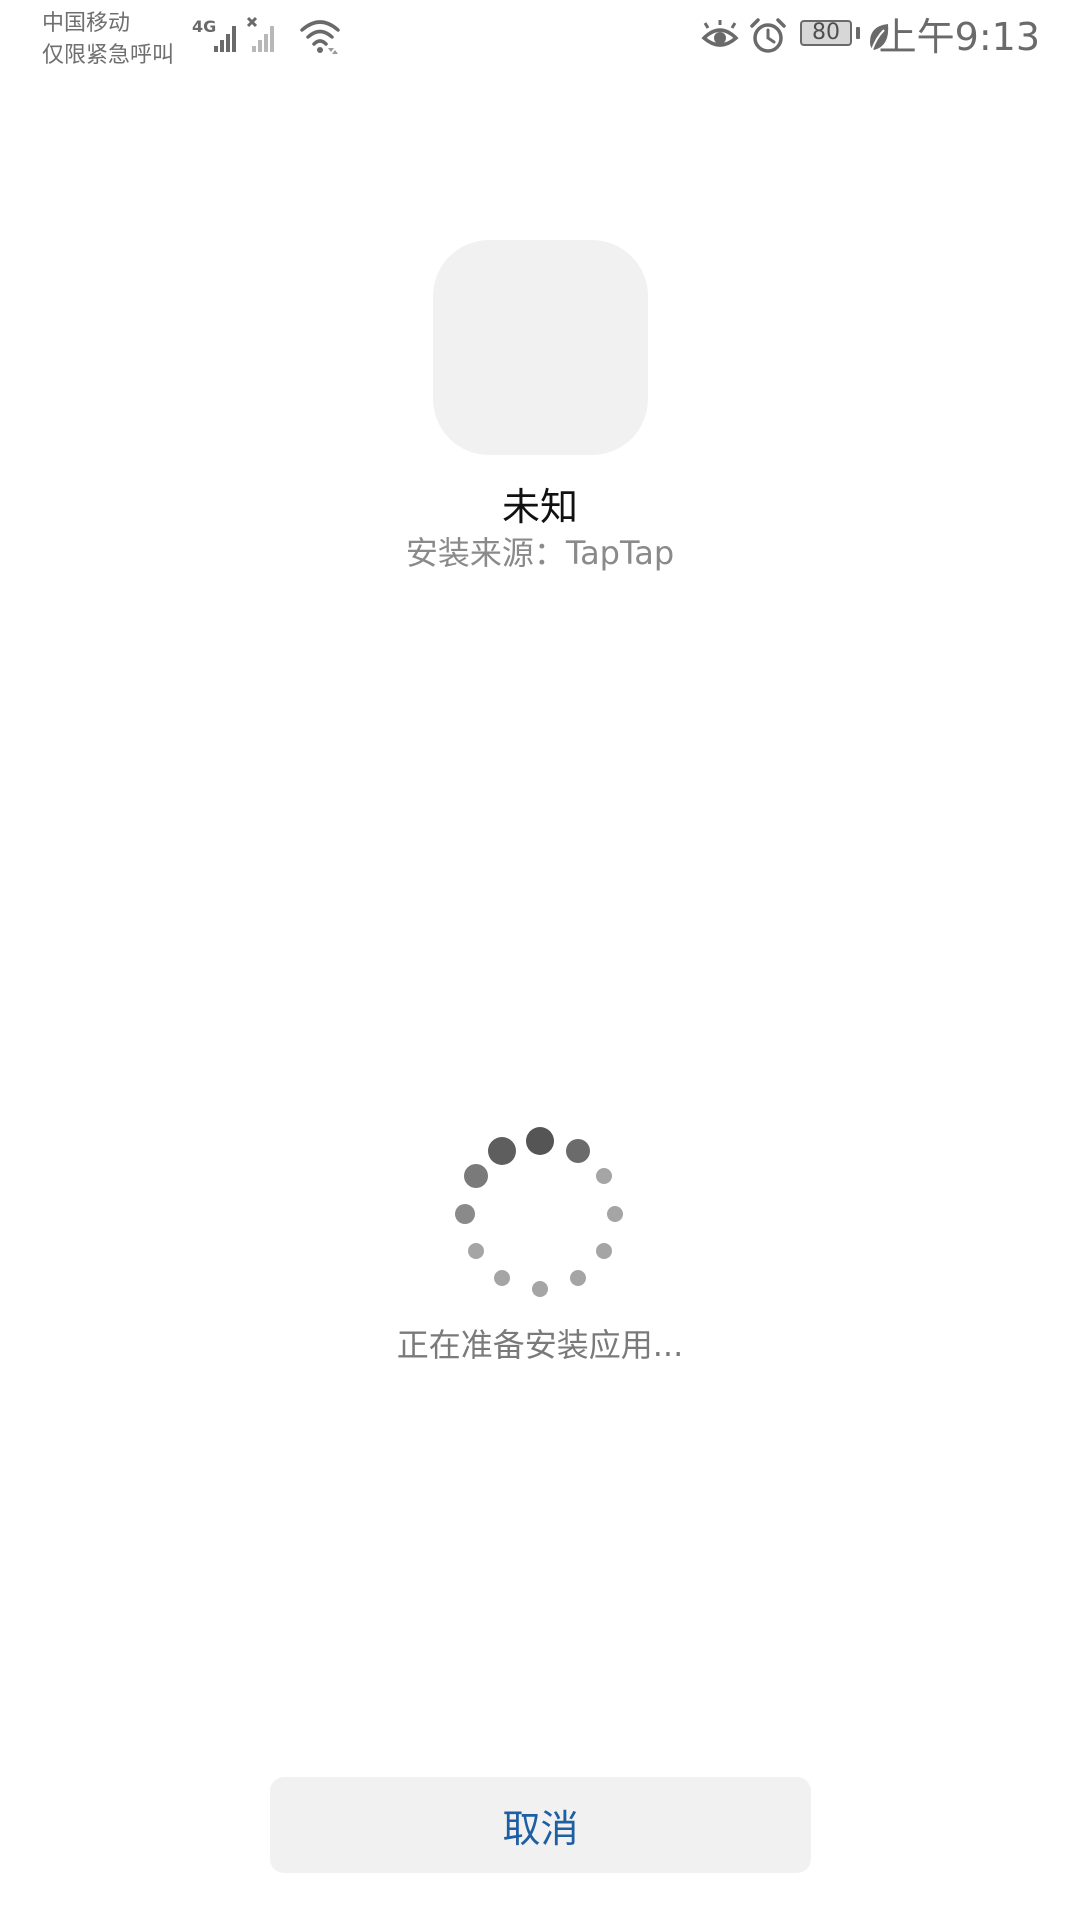 This screenshot has height=1920, width=1080. Describe the element at coordinates (540, 347) in the screenshot. I see `app-icon-placeholder` at that location.